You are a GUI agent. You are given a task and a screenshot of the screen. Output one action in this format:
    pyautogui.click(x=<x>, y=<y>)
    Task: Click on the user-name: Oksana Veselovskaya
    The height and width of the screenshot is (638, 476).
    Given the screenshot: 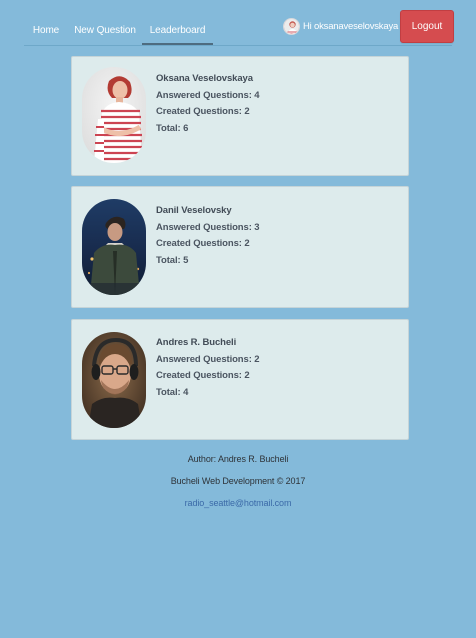 What is the action you would take?
    pyautogui.click(x=204, y=78)
    